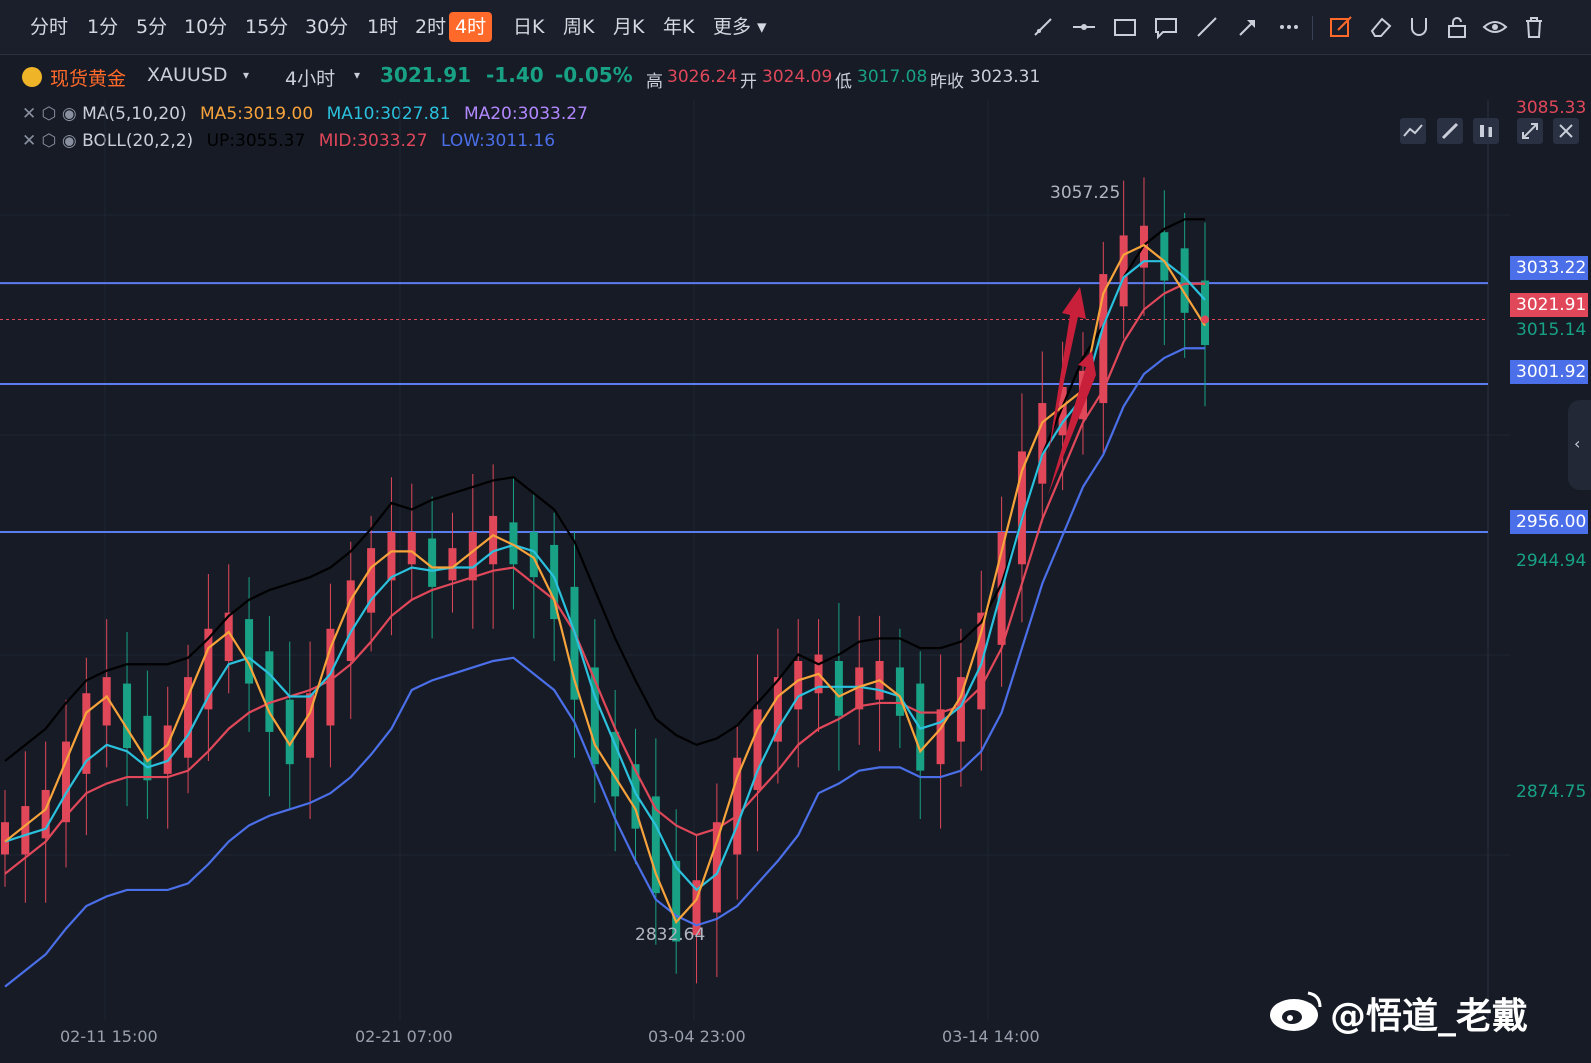  I want to click on timeframe-6: 1时, so click(382, 27).